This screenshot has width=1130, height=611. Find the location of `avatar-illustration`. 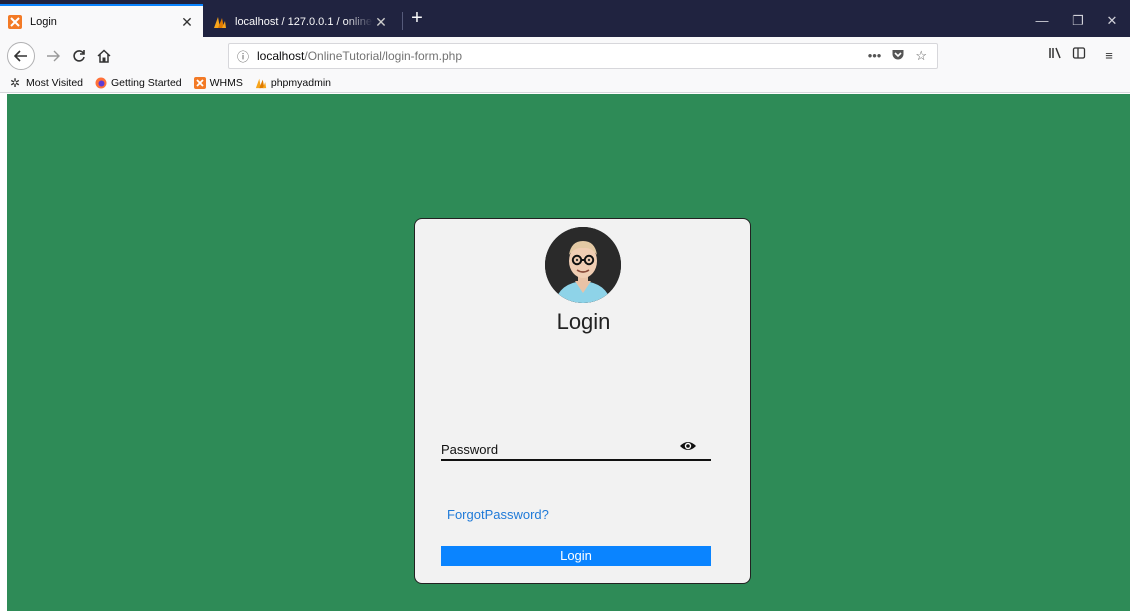

avatar-illustration is located at coordinates (583, 265).